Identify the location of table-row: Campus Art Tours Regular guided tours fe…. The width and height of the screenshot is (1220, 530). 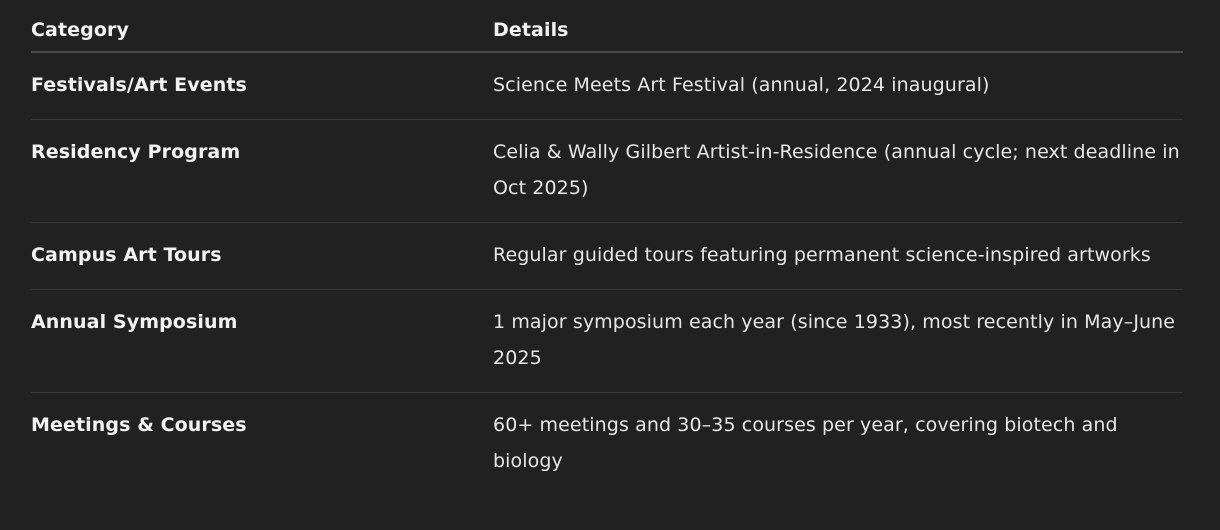
(607, 256).